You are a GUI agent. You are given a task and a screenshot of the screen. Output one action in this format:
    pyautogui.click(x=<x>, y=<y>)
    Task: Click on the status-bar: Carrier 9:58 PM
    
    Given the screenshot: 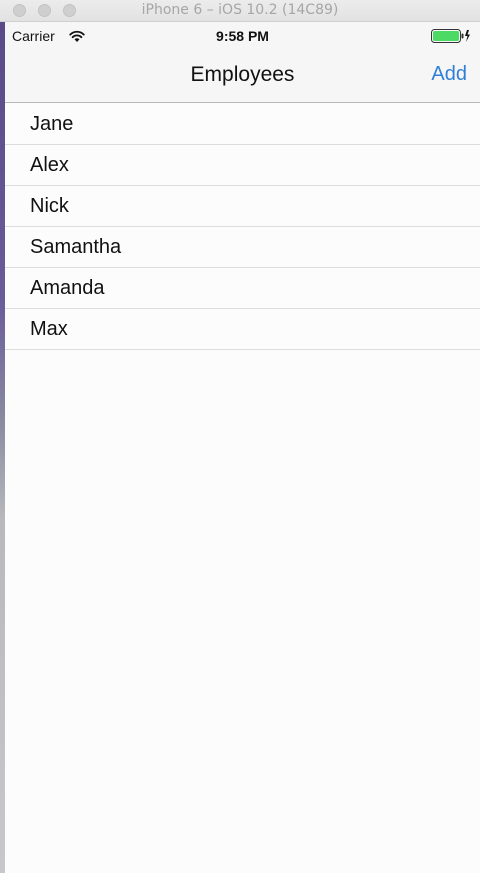 What is the action you would take?
    pyautogui.click(x=242, y=36)
    